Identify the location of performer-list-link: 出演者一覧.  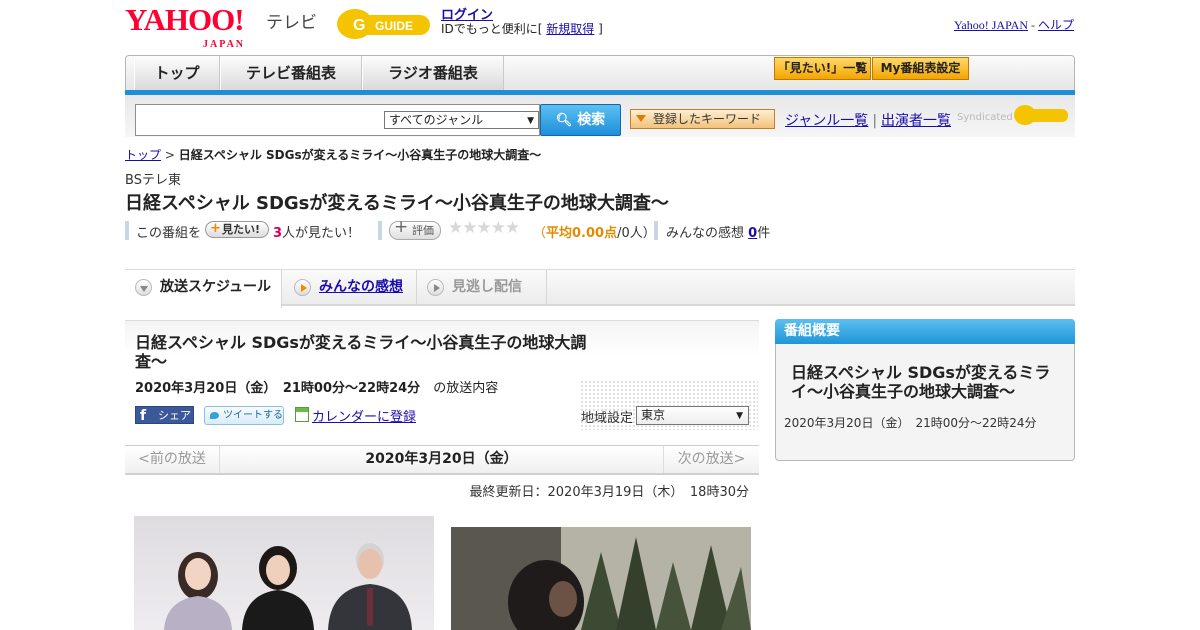
(916, 121).